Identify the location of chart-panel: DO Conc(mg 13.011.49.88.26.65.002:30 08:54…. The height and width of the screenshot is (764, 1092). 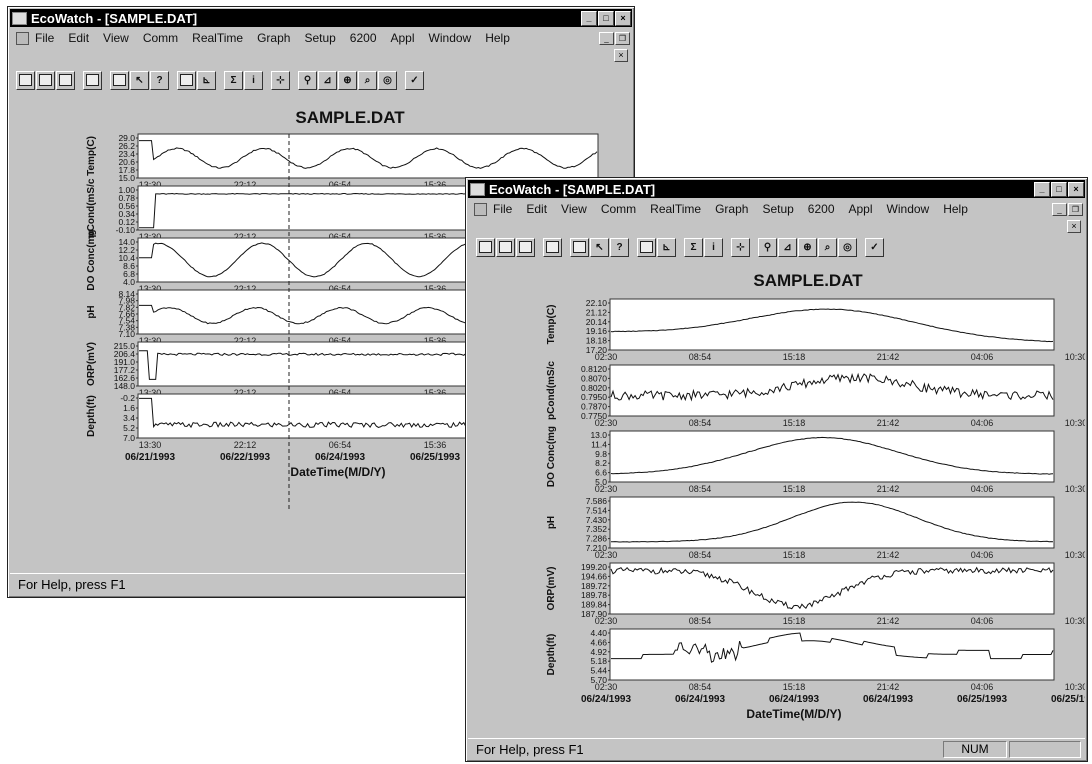
(816, 460).